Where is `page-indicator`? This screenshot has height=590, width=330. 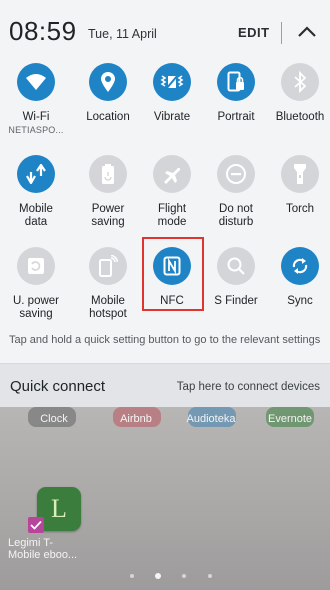
page-indicator is located at coordinates (175, 576).